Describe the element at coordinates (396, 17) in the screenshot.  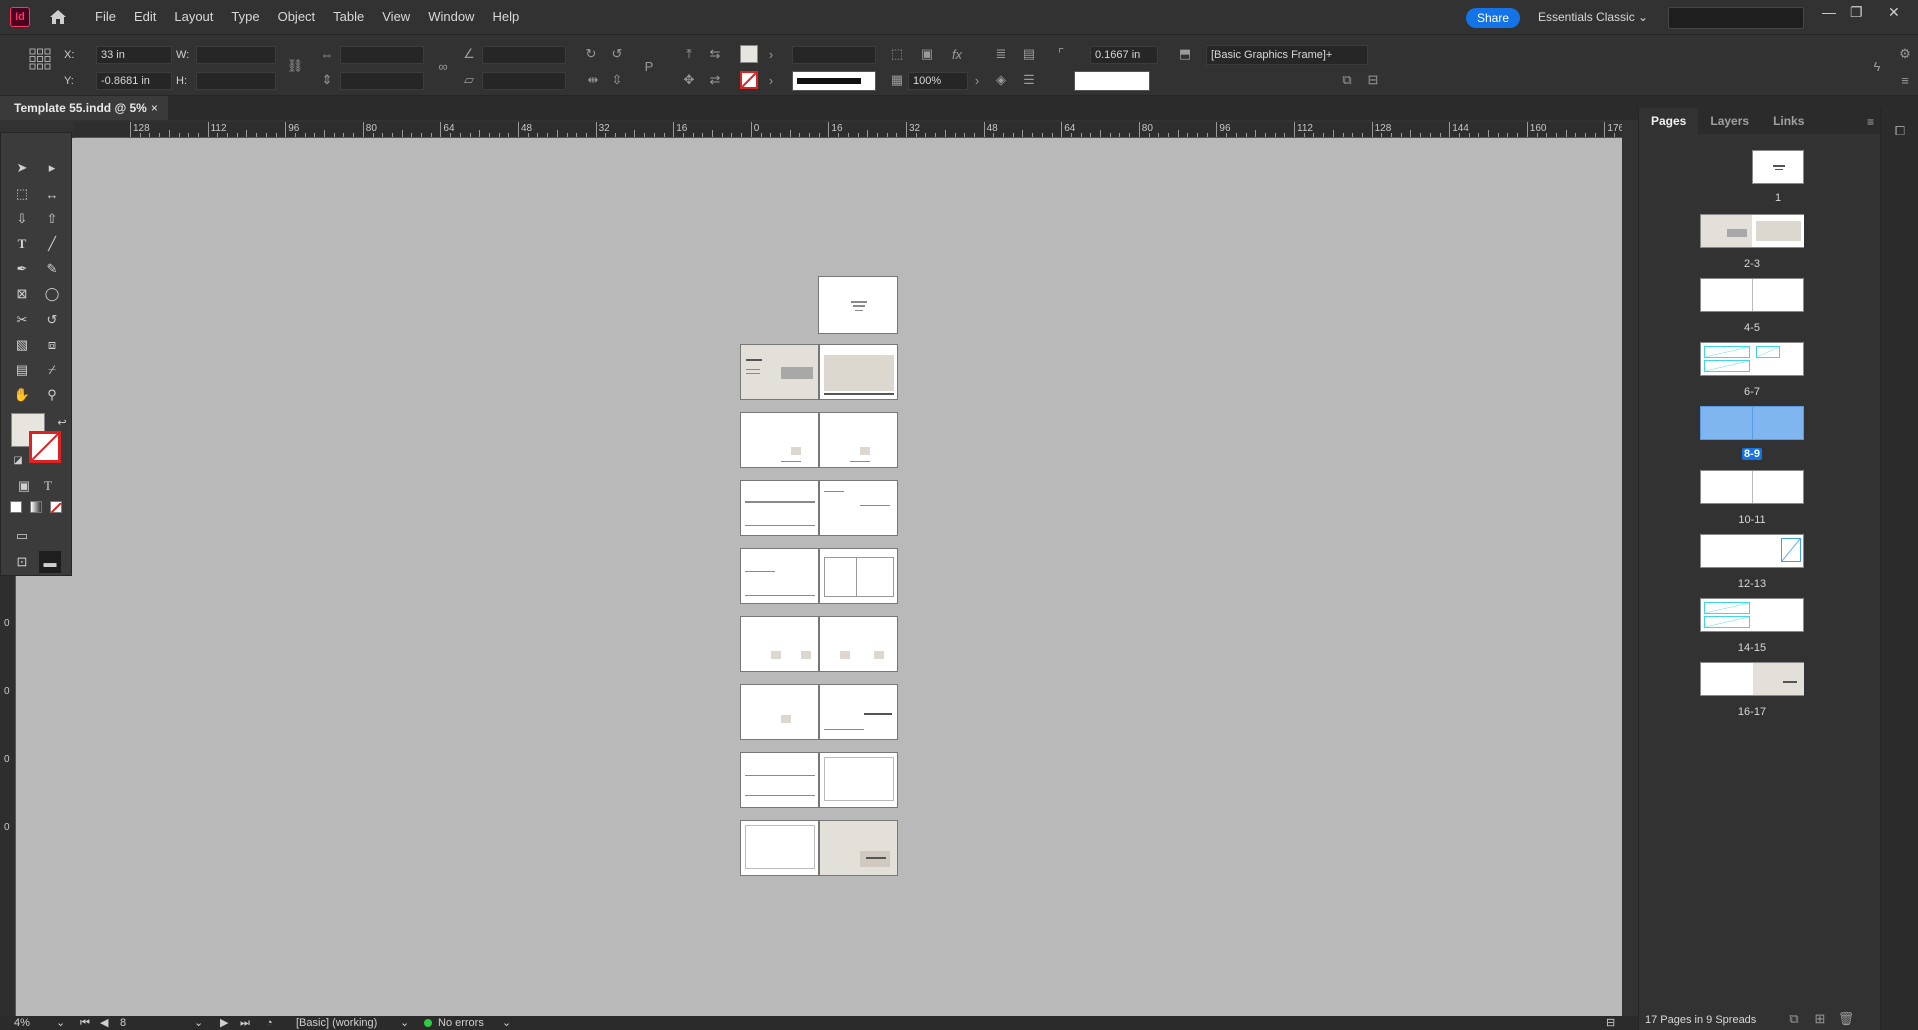
I see `menu-view: View` at that location.